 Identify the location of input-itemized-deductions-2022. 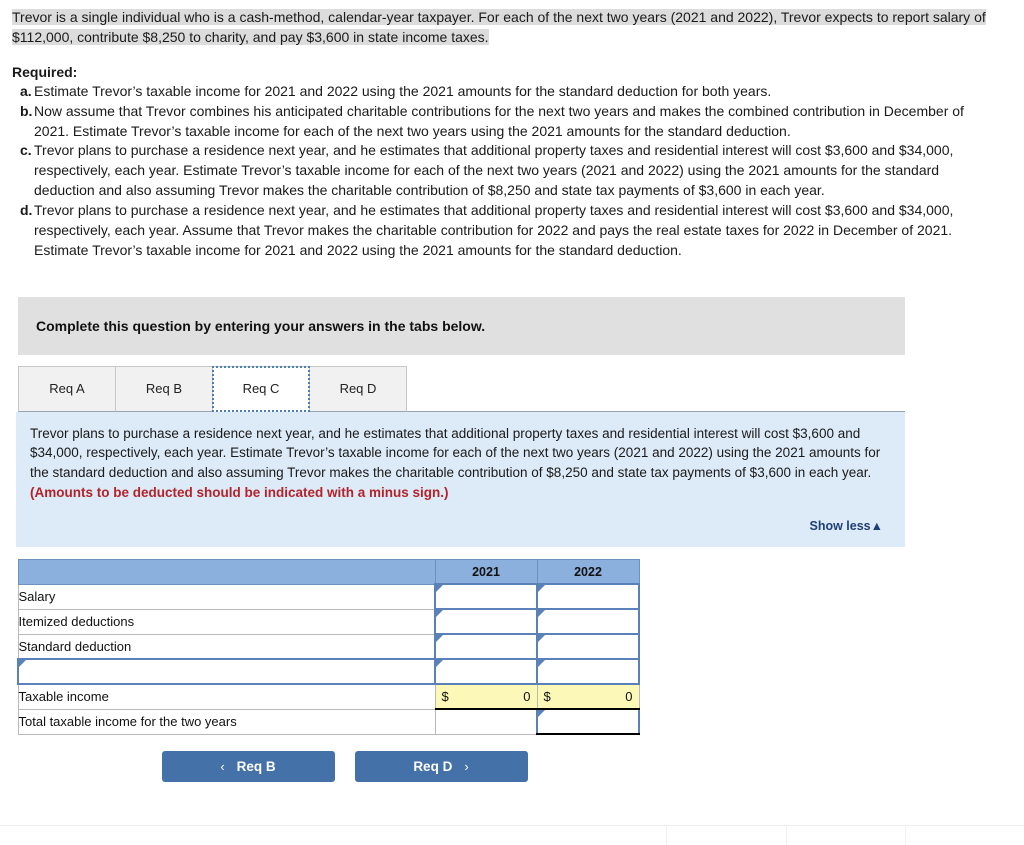
(588, 621).